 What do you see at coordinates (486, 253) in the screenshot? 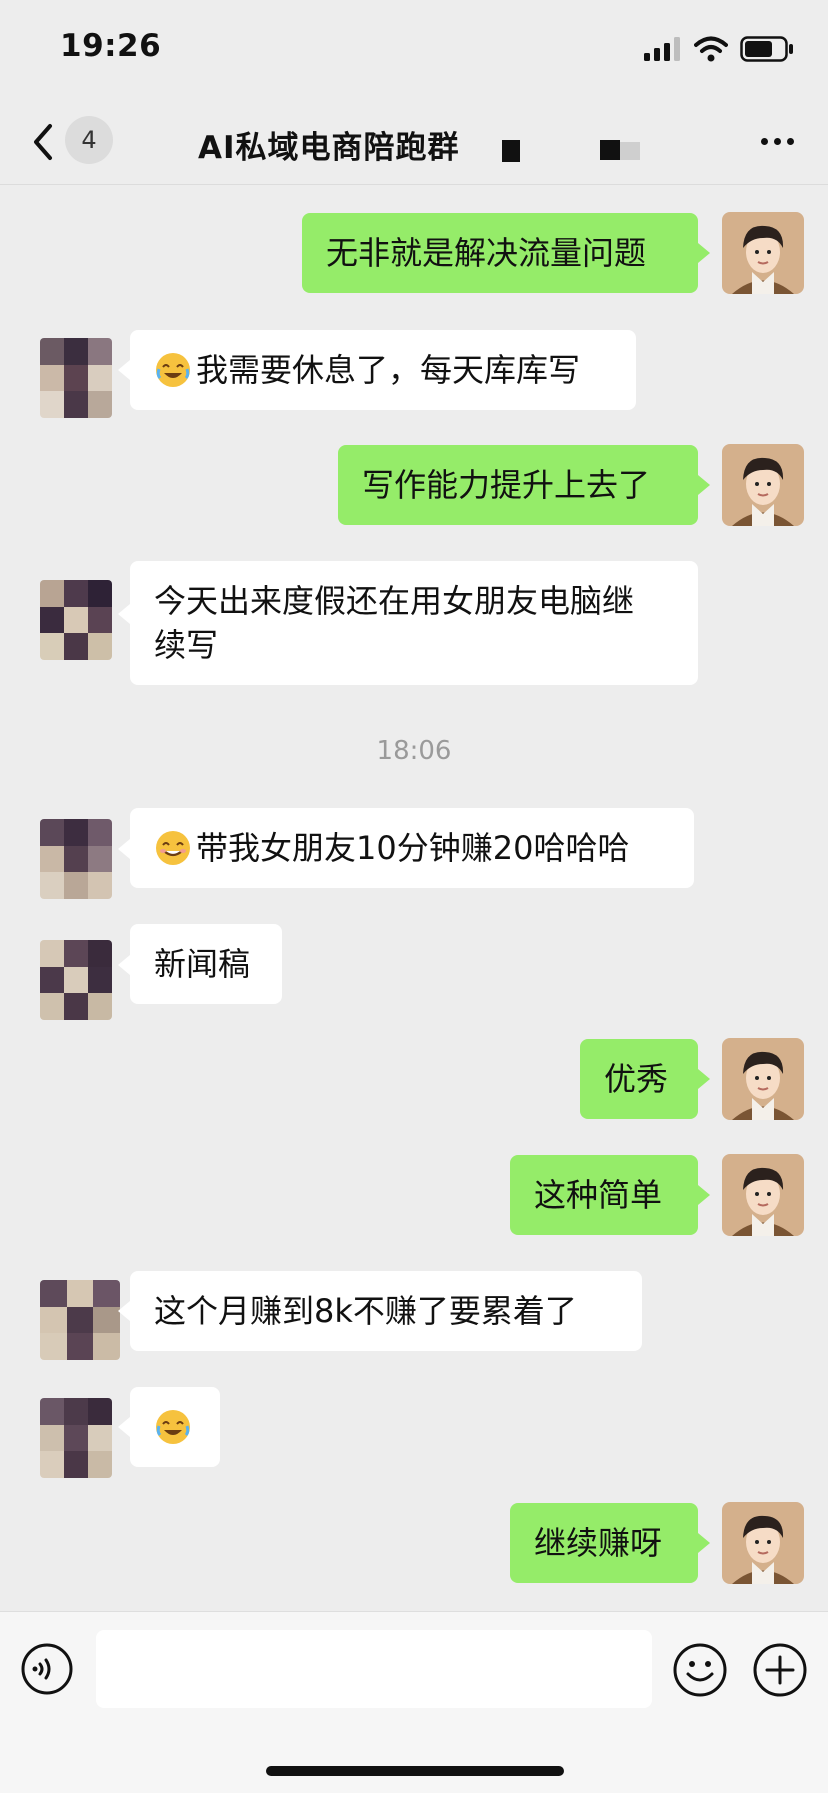
I see `message-text: 无非就是解决流量问题` at bounding box center [486, 253].